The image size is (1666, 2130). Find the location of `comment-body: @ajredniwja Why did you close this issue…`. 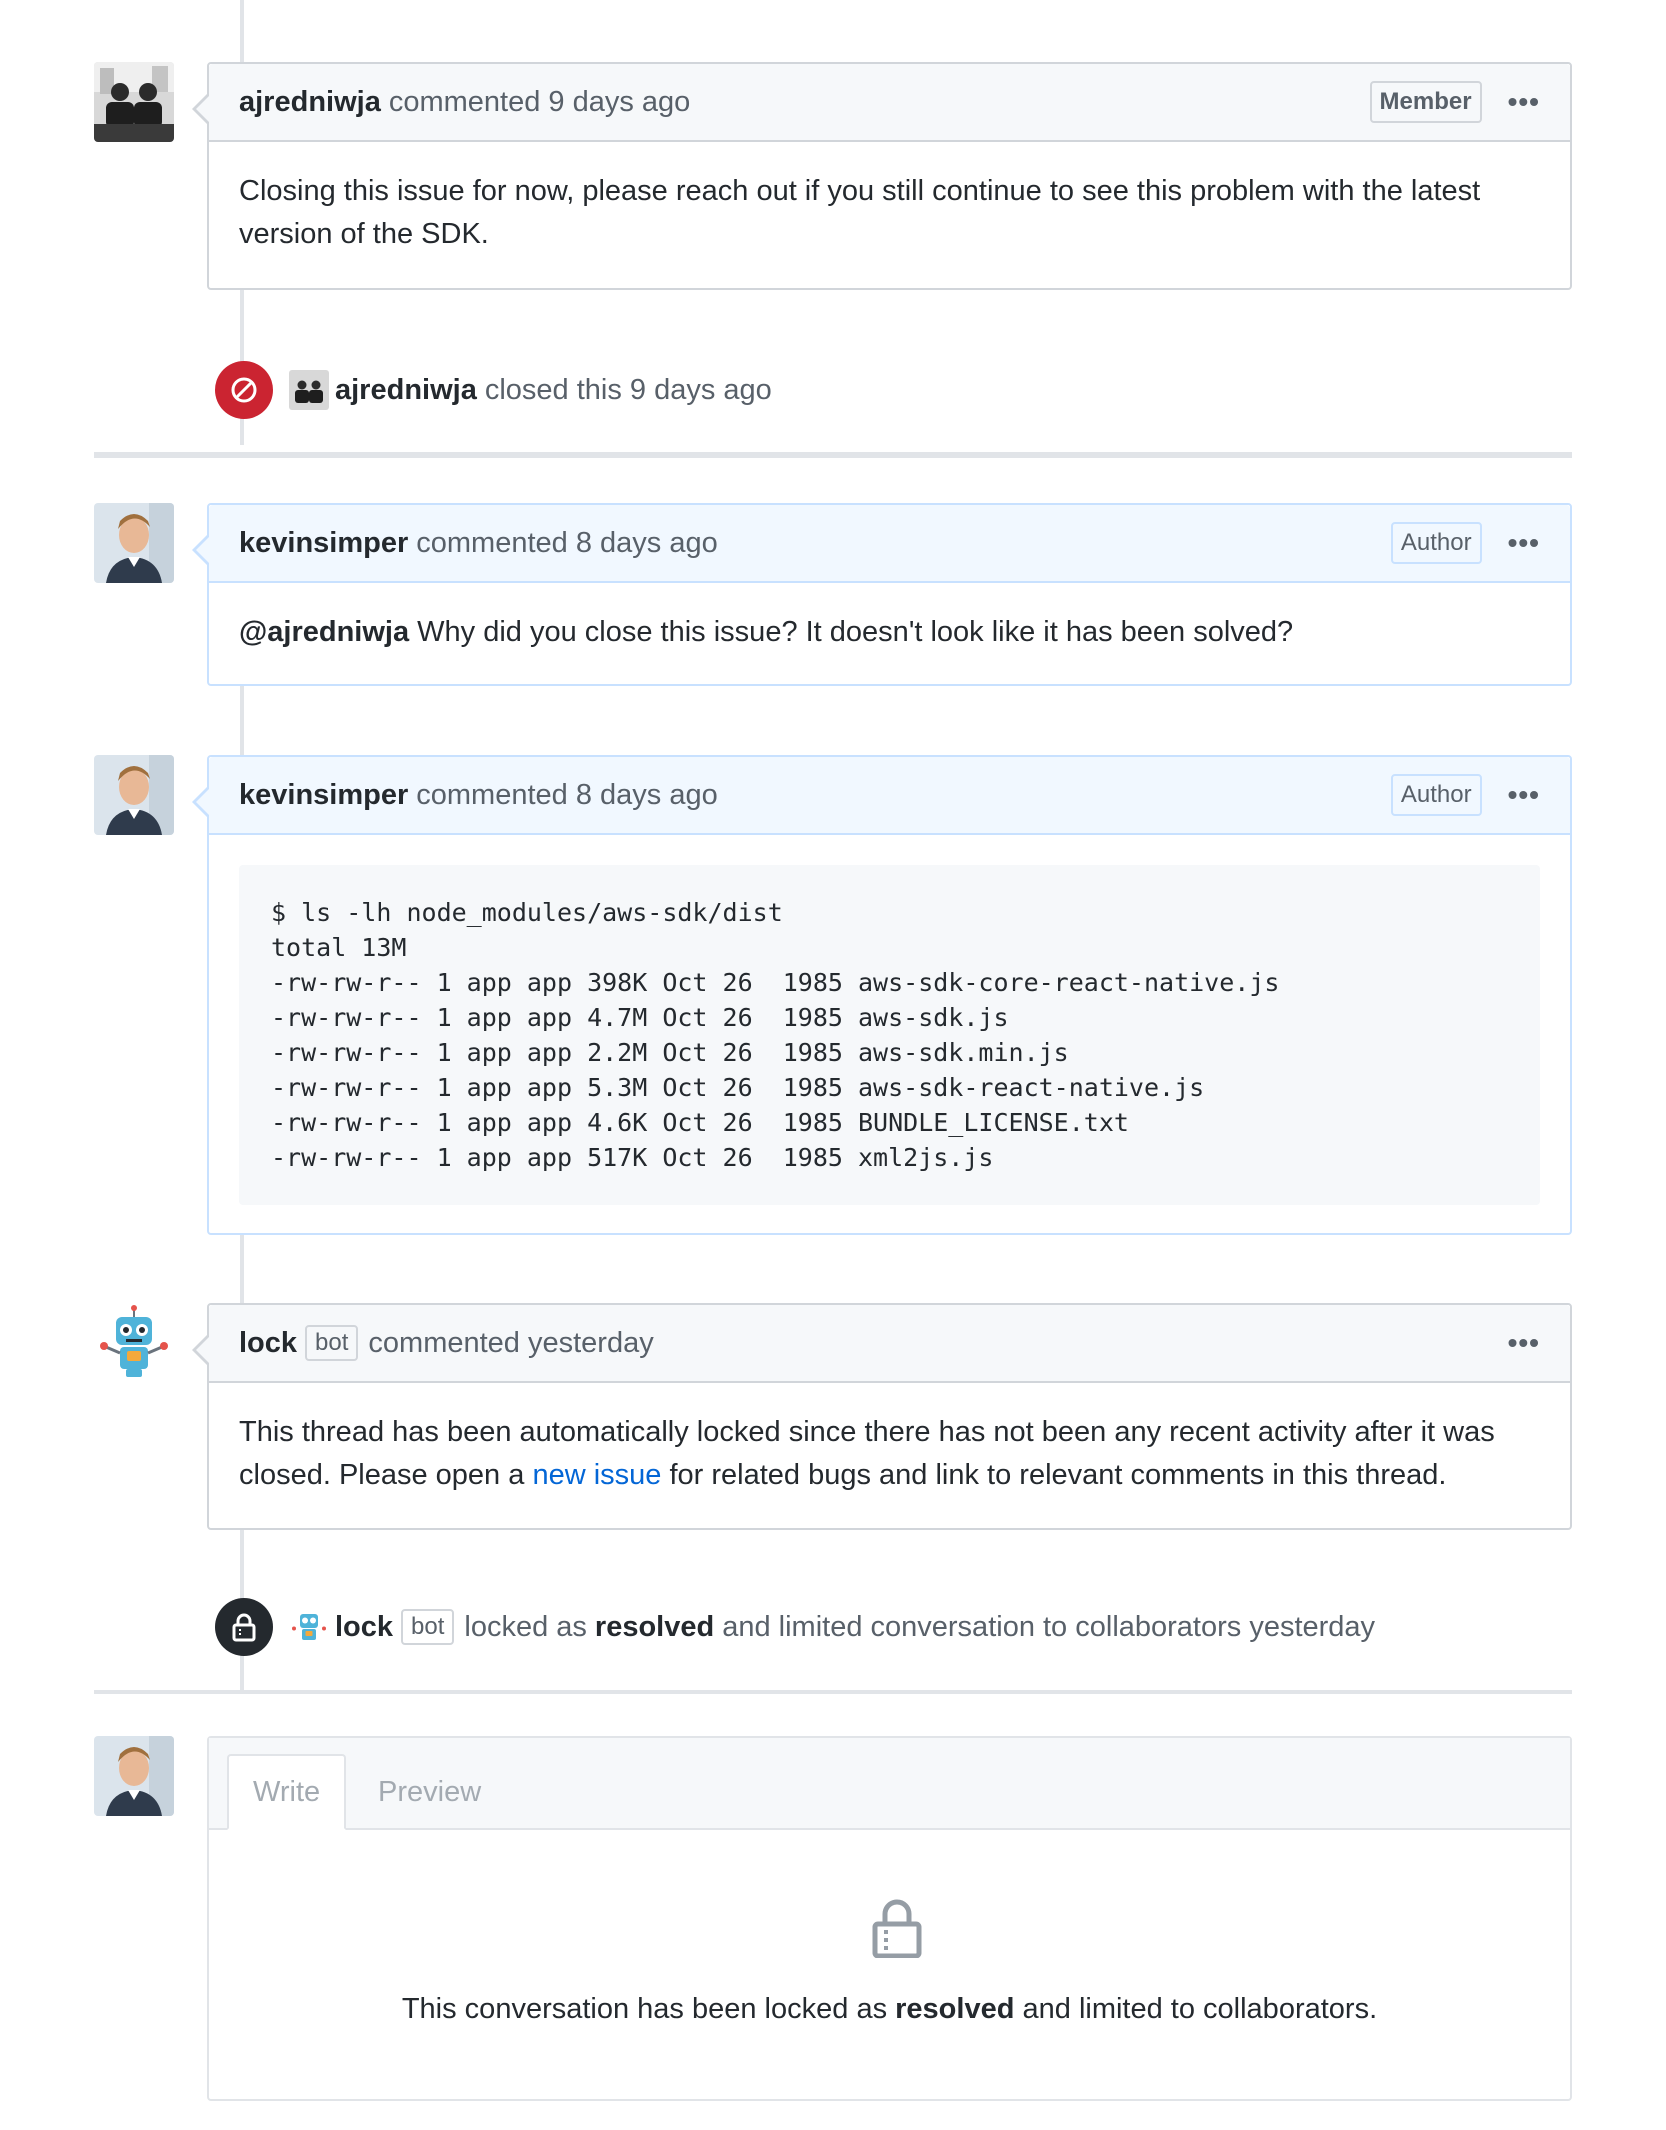

comment-body: @ajredniwja Why did you close this issue… is located at coordinates (889, 632).